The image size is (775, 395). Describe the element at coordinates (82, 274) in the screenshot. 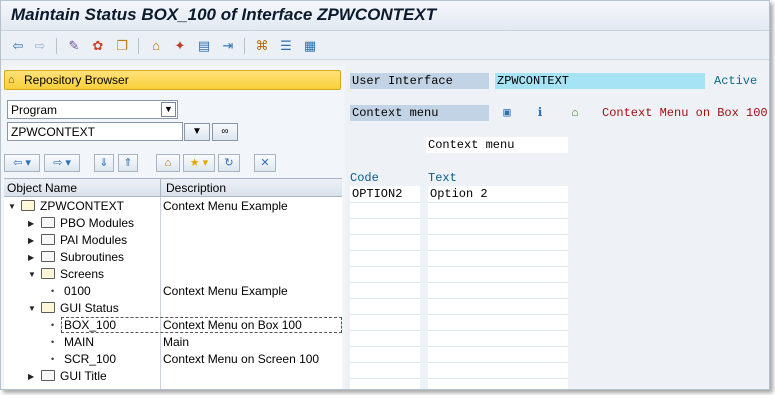

I see `tree-node-name: Screens` at that location.